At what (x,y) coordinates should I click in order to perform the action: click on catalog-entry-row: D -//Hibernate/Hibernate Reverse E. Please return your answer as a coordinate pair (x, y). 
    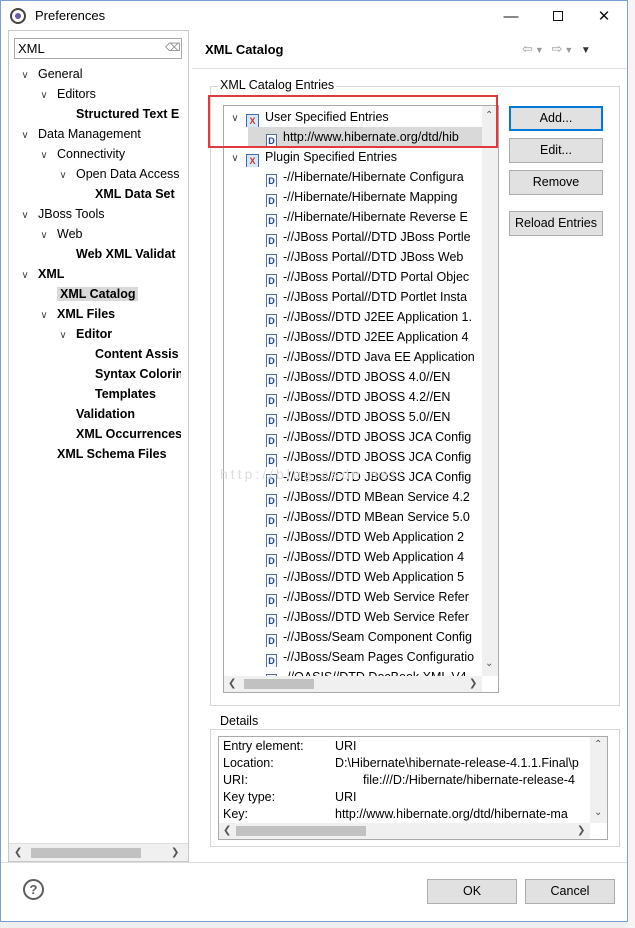
    Looking at the image, I should click on (373, 217).